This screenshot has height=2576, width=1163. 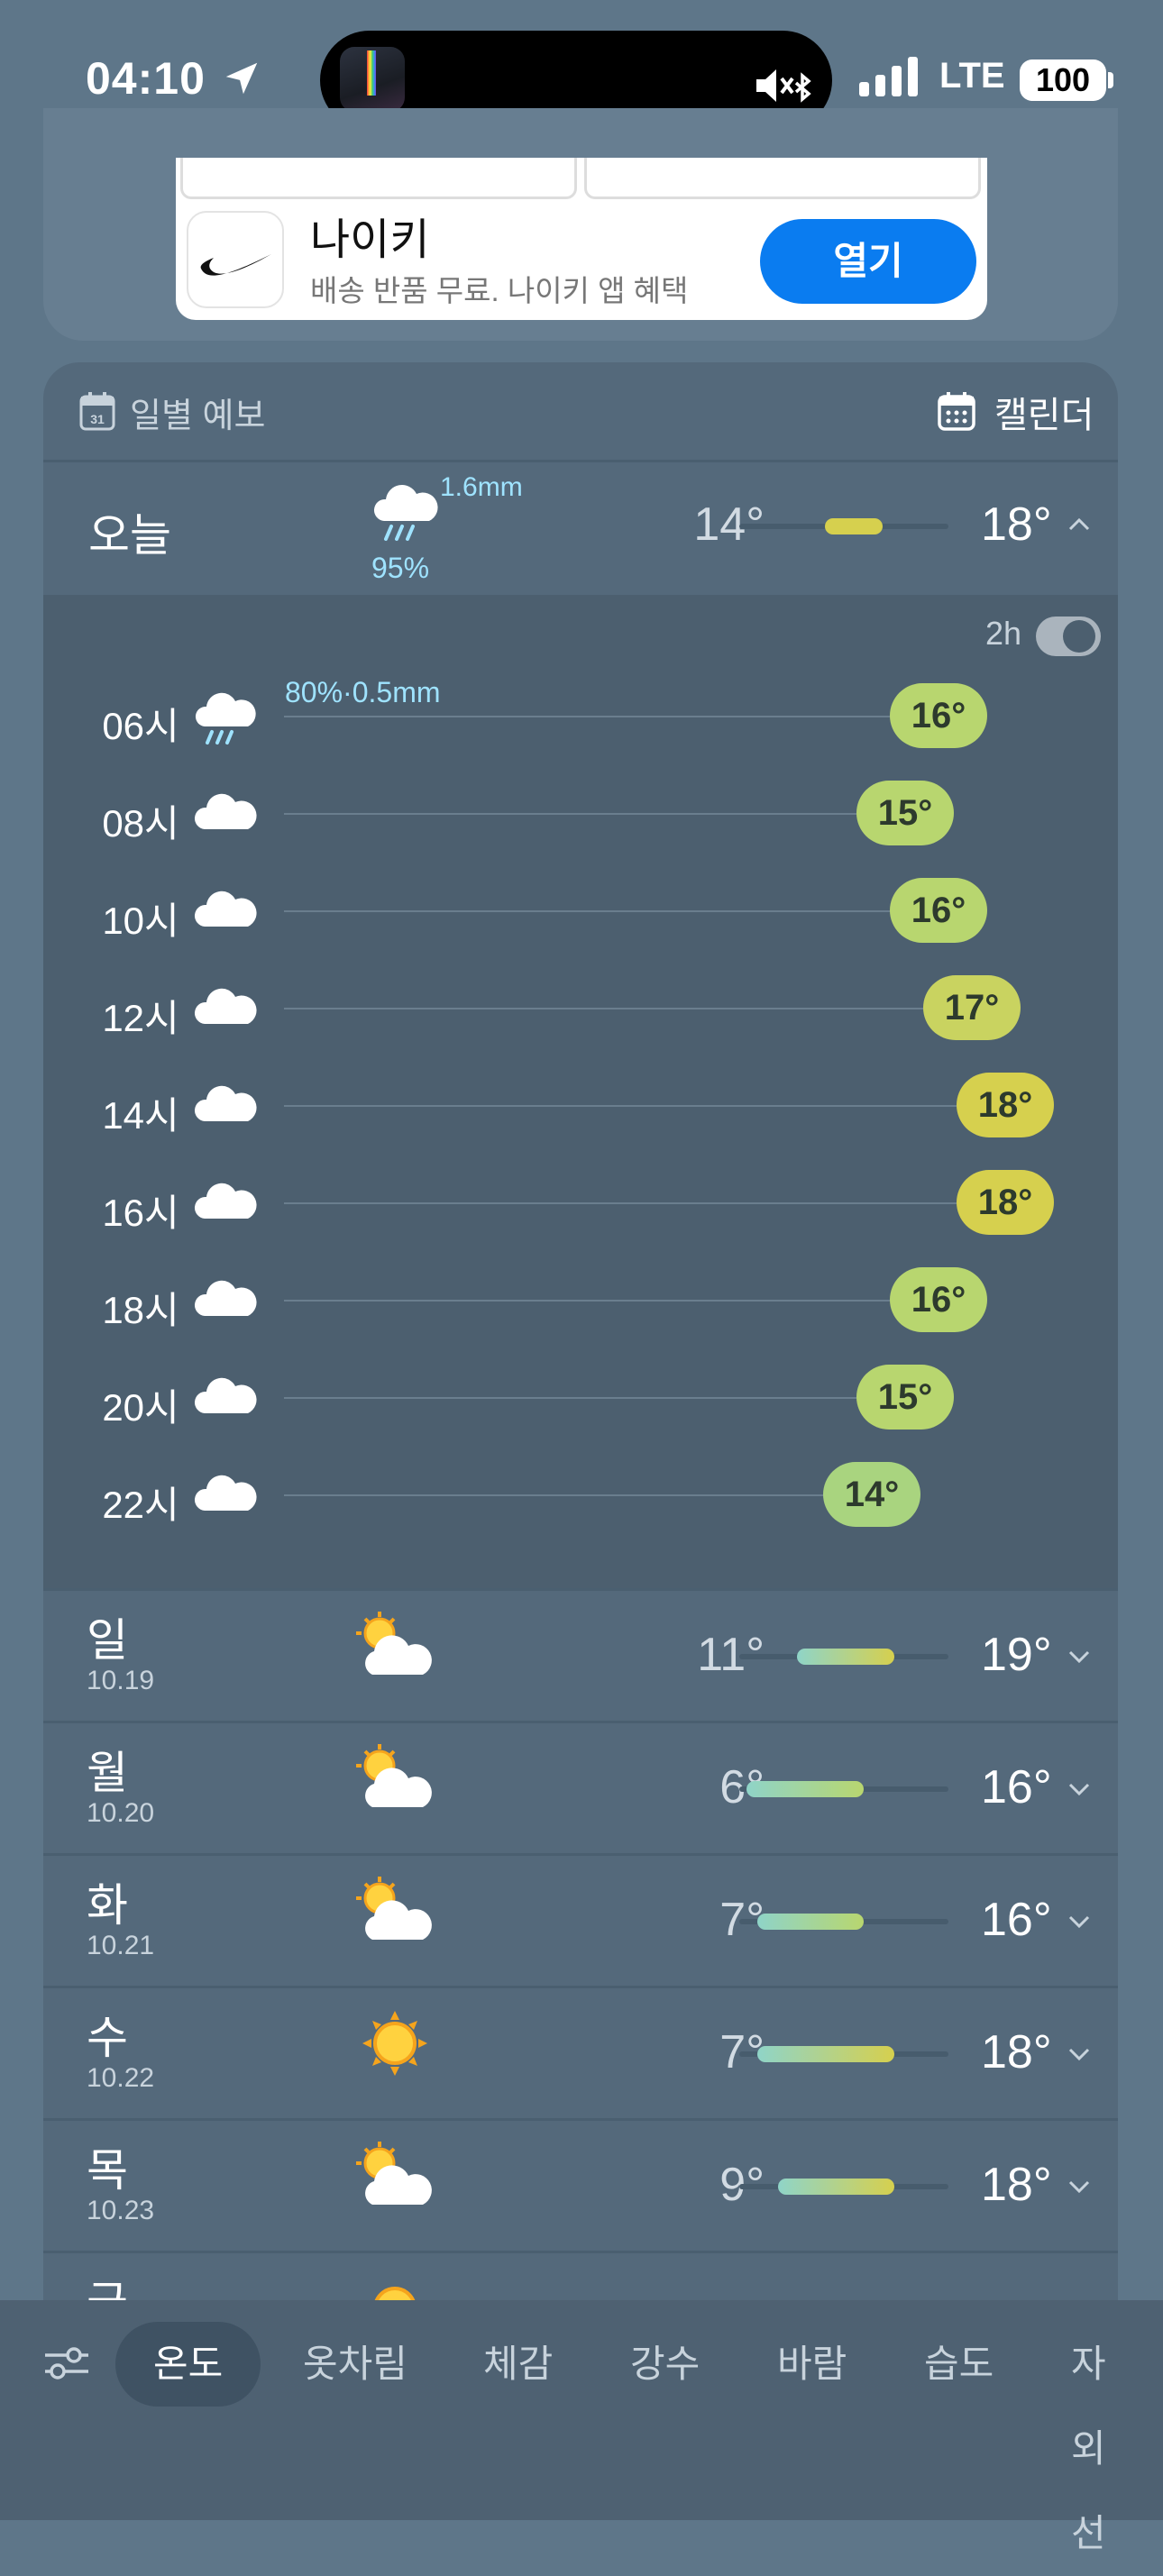 I want to click on hour-label: 06시, so click(x=140, y=726).